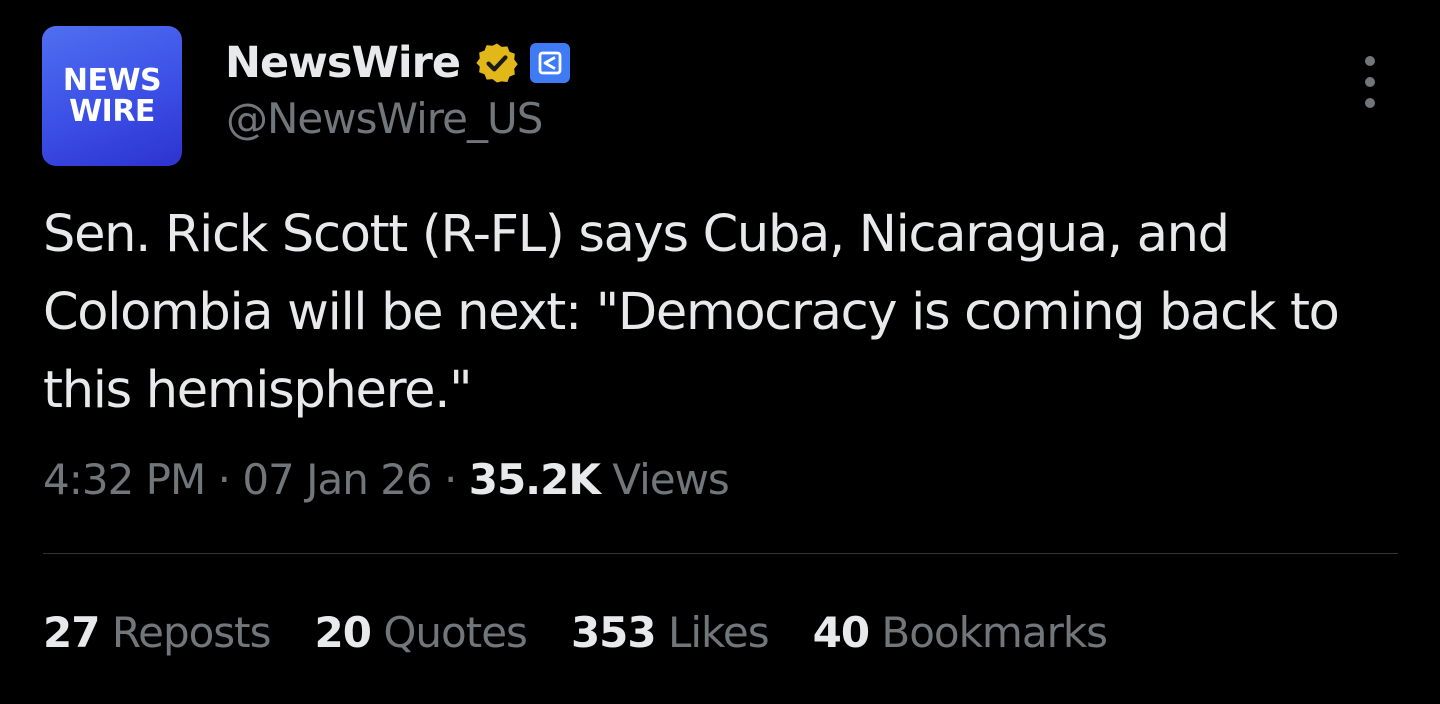  I want to click on avatar-text-news: NEWS, so click(112, 80).